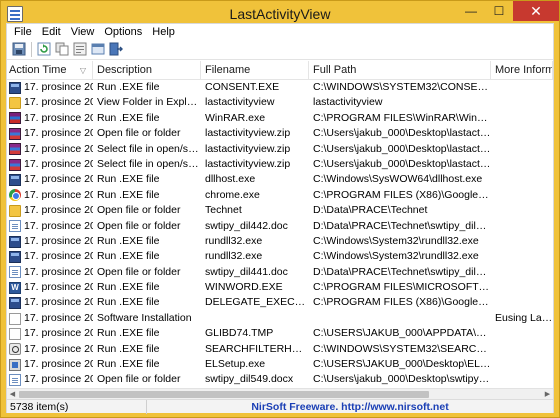  I want to click on cell-full-path: D:\Data\PRACE\Technet\swtipy_dil441.doc, so click(402, 271).